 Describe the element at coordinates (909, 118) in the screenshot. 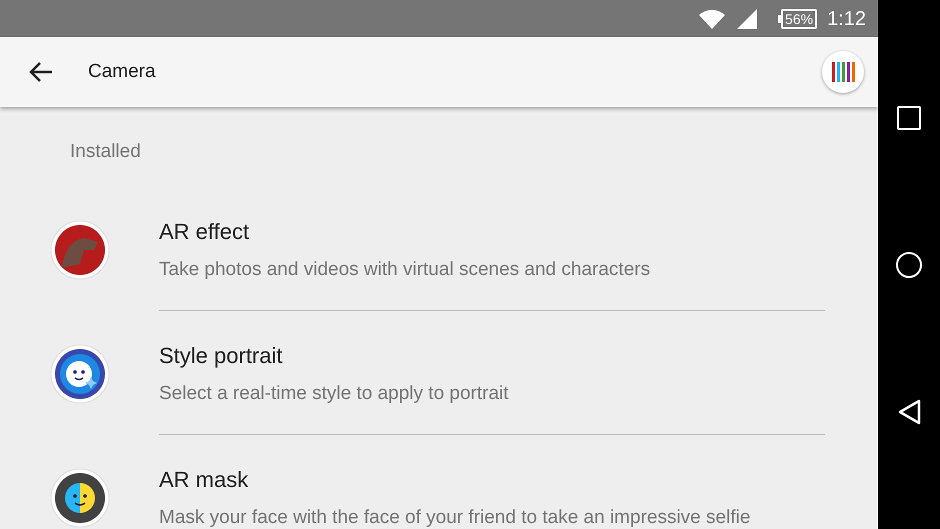

I see `recents-button` at that location.